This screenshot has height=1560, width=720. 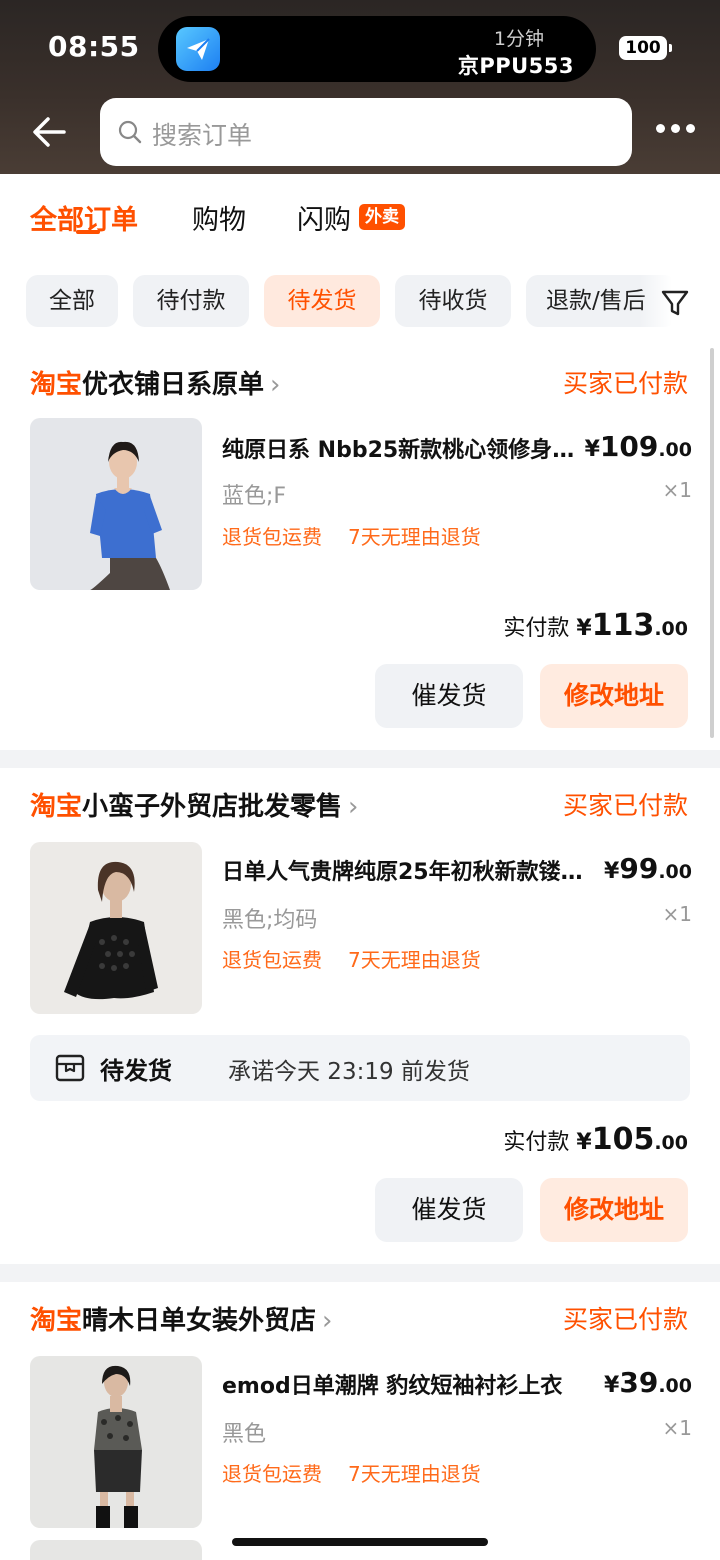 I want to click on shop-header: 淘宝小蛮子外贸店批发零售 ›, so click(x=194, y=804).